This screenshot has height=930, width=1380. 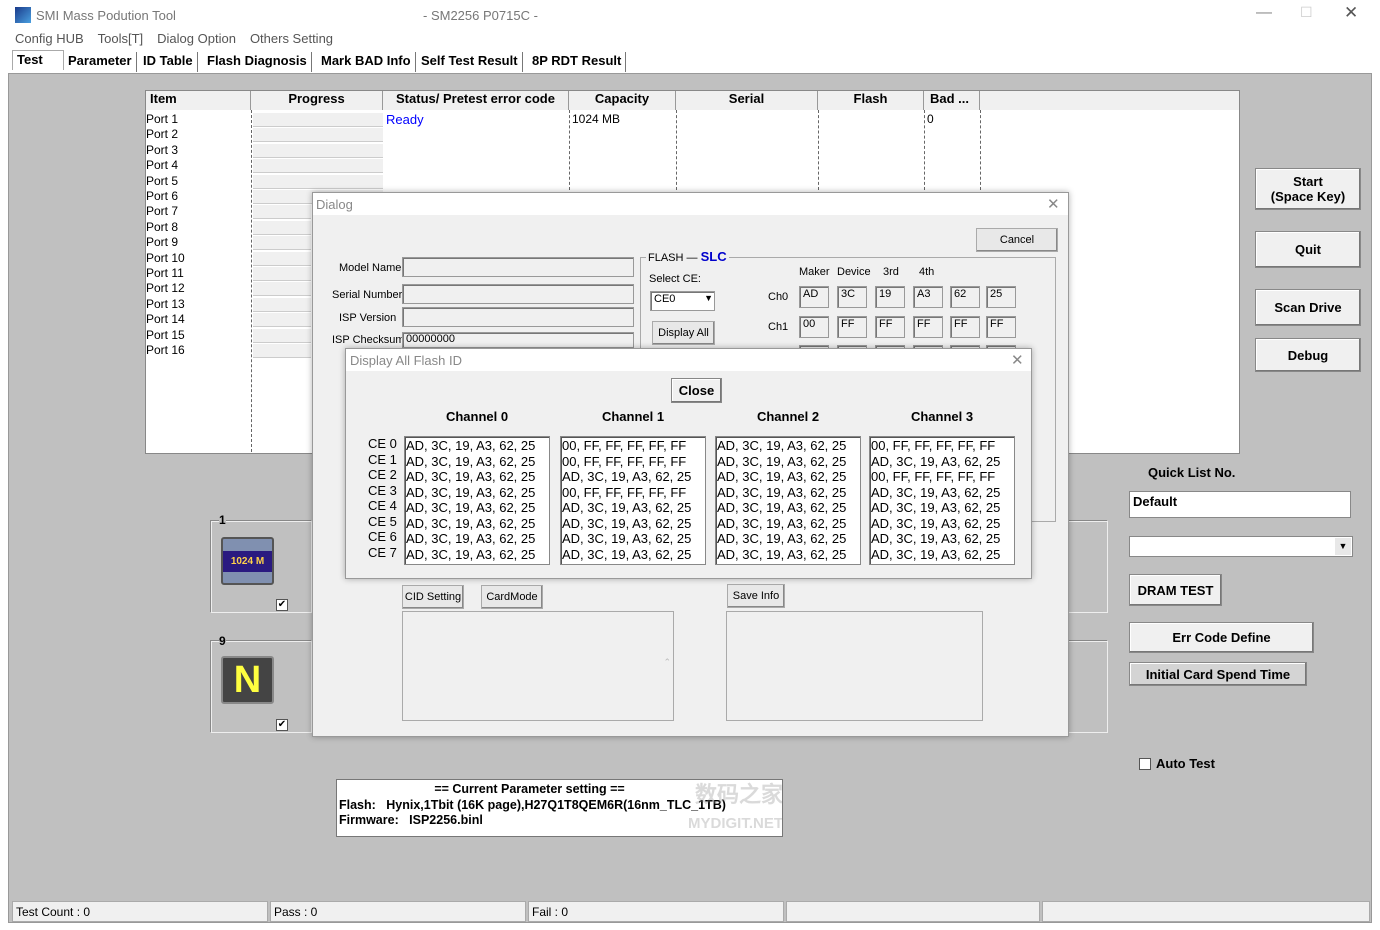 I want to click on port-row-item: Port 1, so click(x=162, y=119).